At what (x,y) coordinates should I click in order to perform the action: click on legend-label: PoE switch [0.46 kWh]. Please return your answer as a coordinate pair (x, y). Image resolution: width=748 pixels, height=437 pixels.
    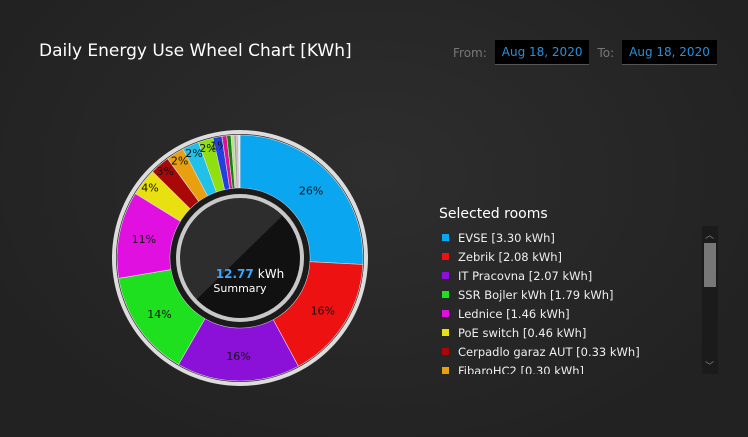
    Looking at the image, I should click on (522, 332).